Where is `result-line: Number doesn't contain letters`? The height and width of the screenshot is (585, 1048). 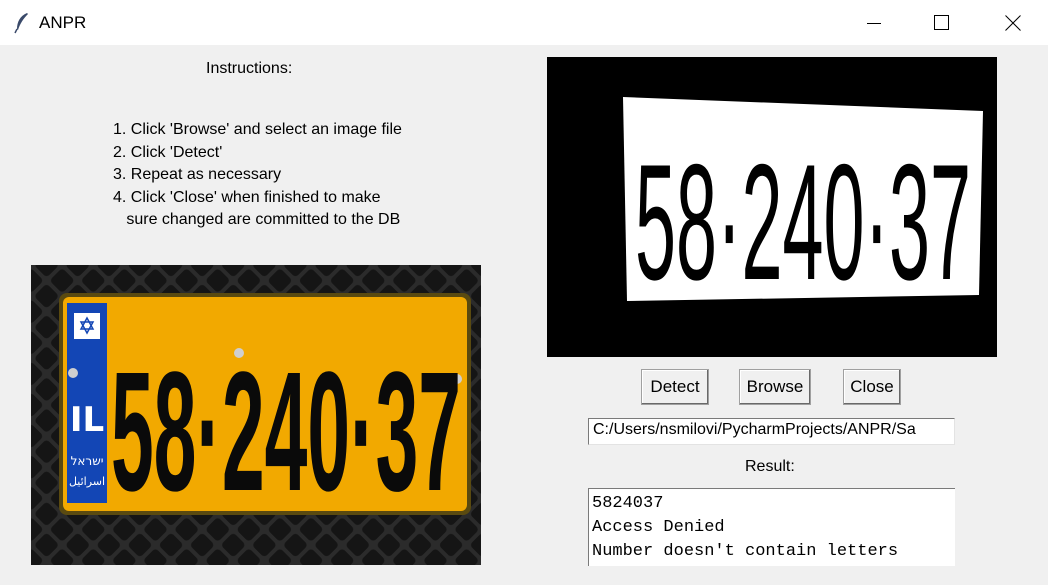 result-line: Number doesn't contain letters is located at coordinates (745, 551).